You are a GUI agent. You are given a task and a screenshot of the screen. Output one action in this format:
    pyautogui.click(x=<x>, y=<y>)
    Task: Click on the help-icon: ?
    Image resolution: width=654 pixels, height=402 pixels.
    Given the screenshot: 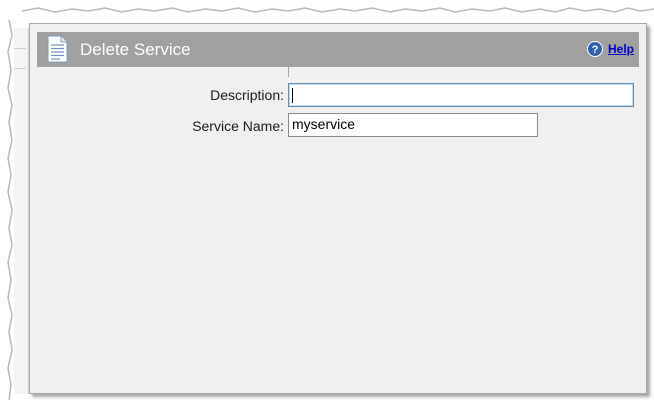 What is the action you would take?
    pyautogui.click(x=595, y=49)
    